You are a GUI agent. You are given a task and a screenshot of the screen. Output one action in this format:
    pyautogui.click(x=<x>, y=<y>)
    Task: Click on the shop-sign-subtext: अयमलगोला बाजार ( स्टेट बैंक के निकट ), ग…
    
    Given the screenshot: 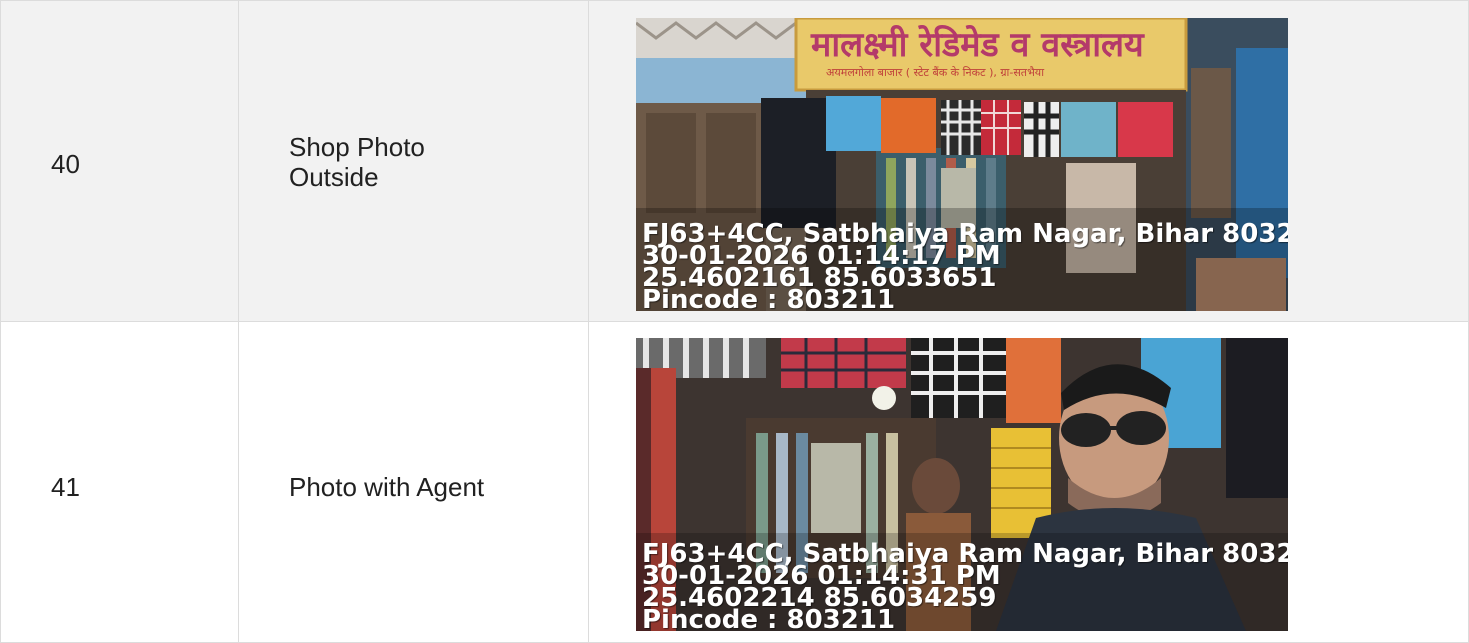 What is the action you would take?
    pyautogui.click(x=935, y=72)
    